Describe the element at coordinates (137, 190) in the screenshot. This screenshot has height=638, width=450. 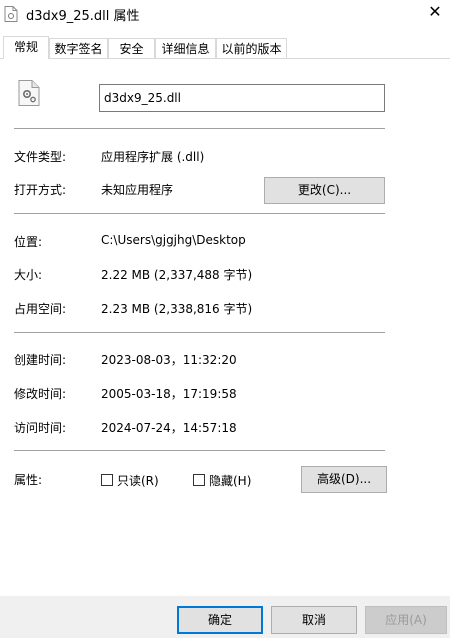
I see `opens-with-value: 未知应用程序` at that location.